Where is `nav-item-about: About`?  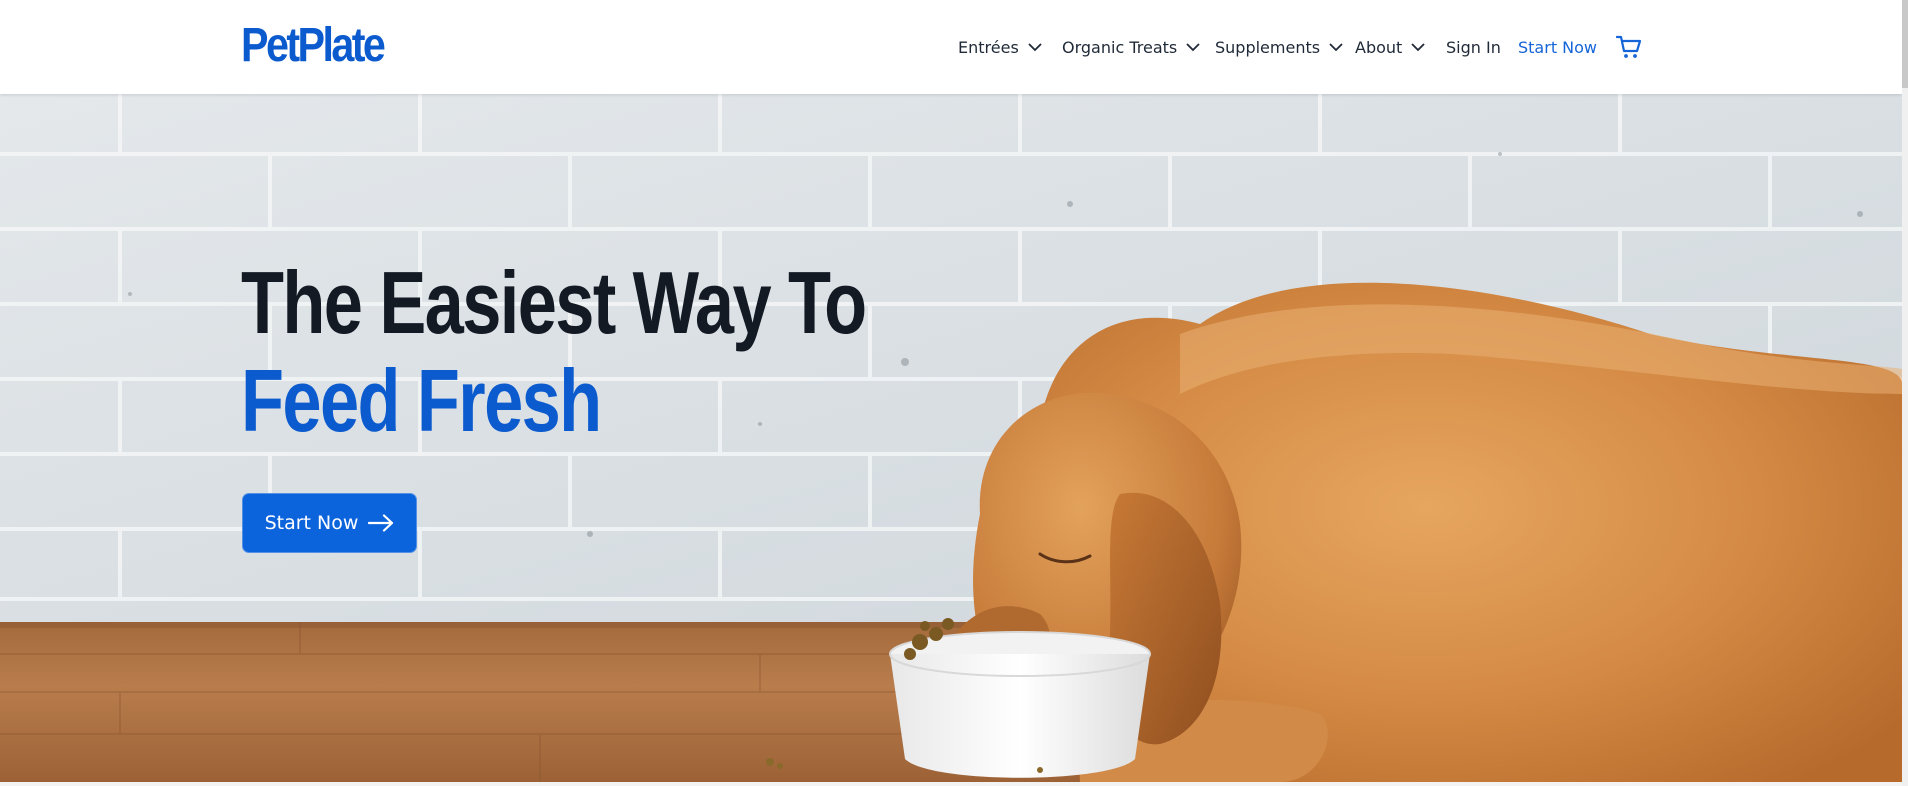
nav-item-about: About is located at coordinates (1390, 47).